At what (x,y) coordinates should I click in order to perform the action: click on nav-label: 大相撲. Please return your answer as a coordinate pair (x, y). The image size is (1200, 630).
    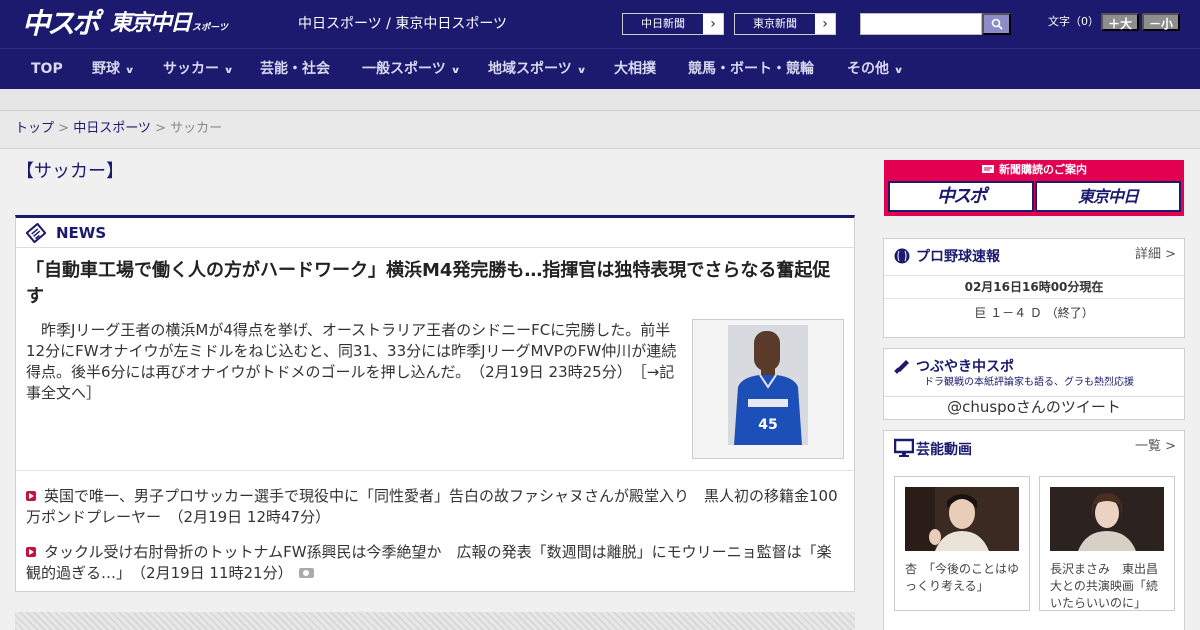
    Looking at the image, I should click on (635, 69).